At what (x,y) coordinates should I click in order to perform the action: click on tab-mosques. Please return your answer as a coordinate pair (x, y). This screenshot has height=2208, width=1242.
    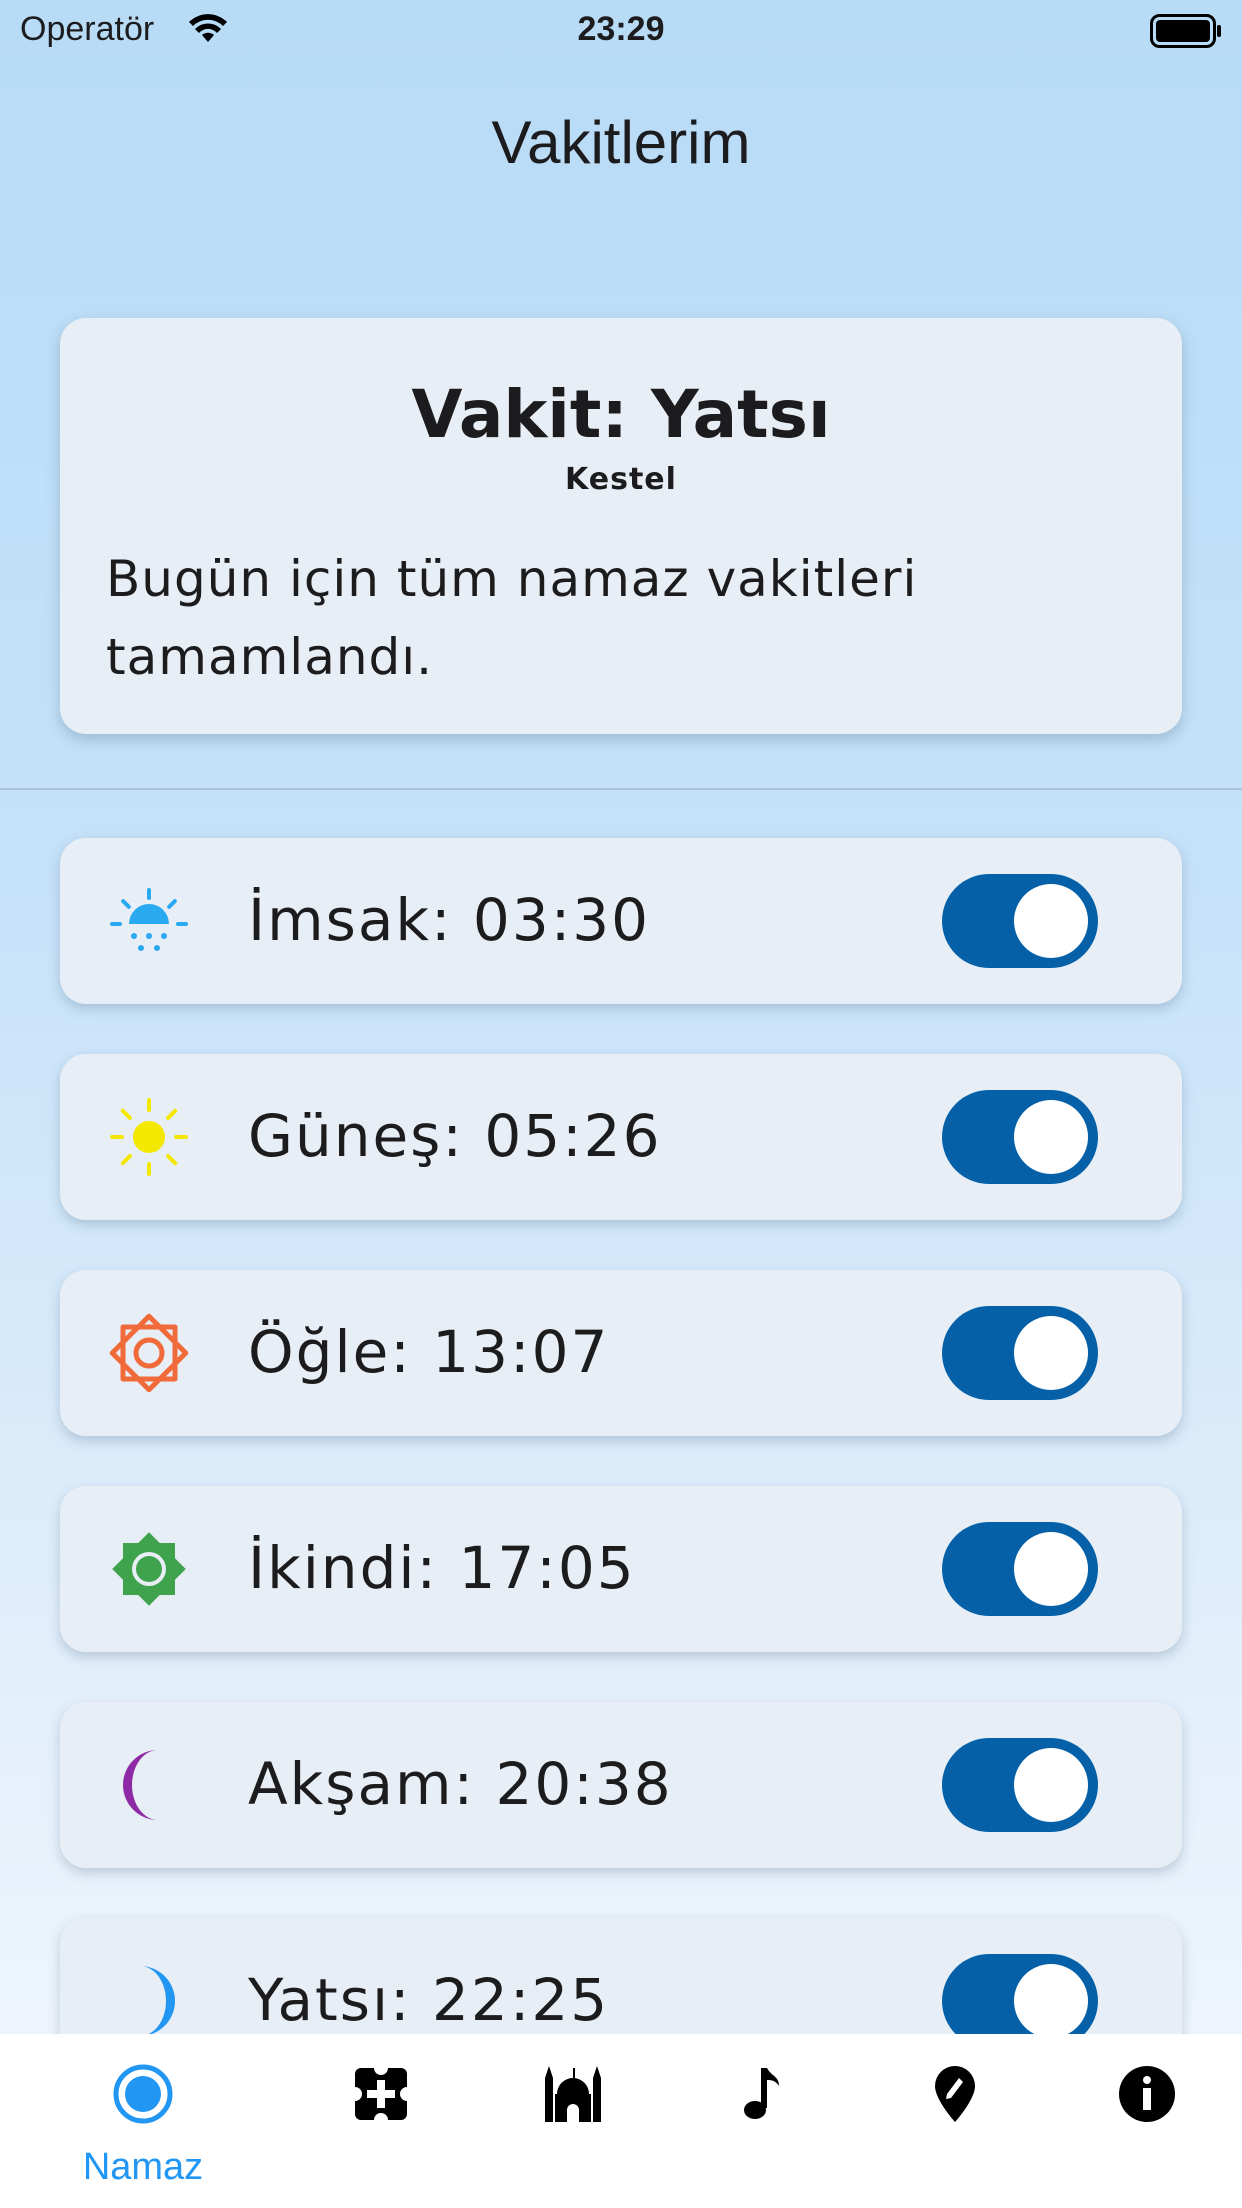
    Looking at the image, I should click on (573, 2121).